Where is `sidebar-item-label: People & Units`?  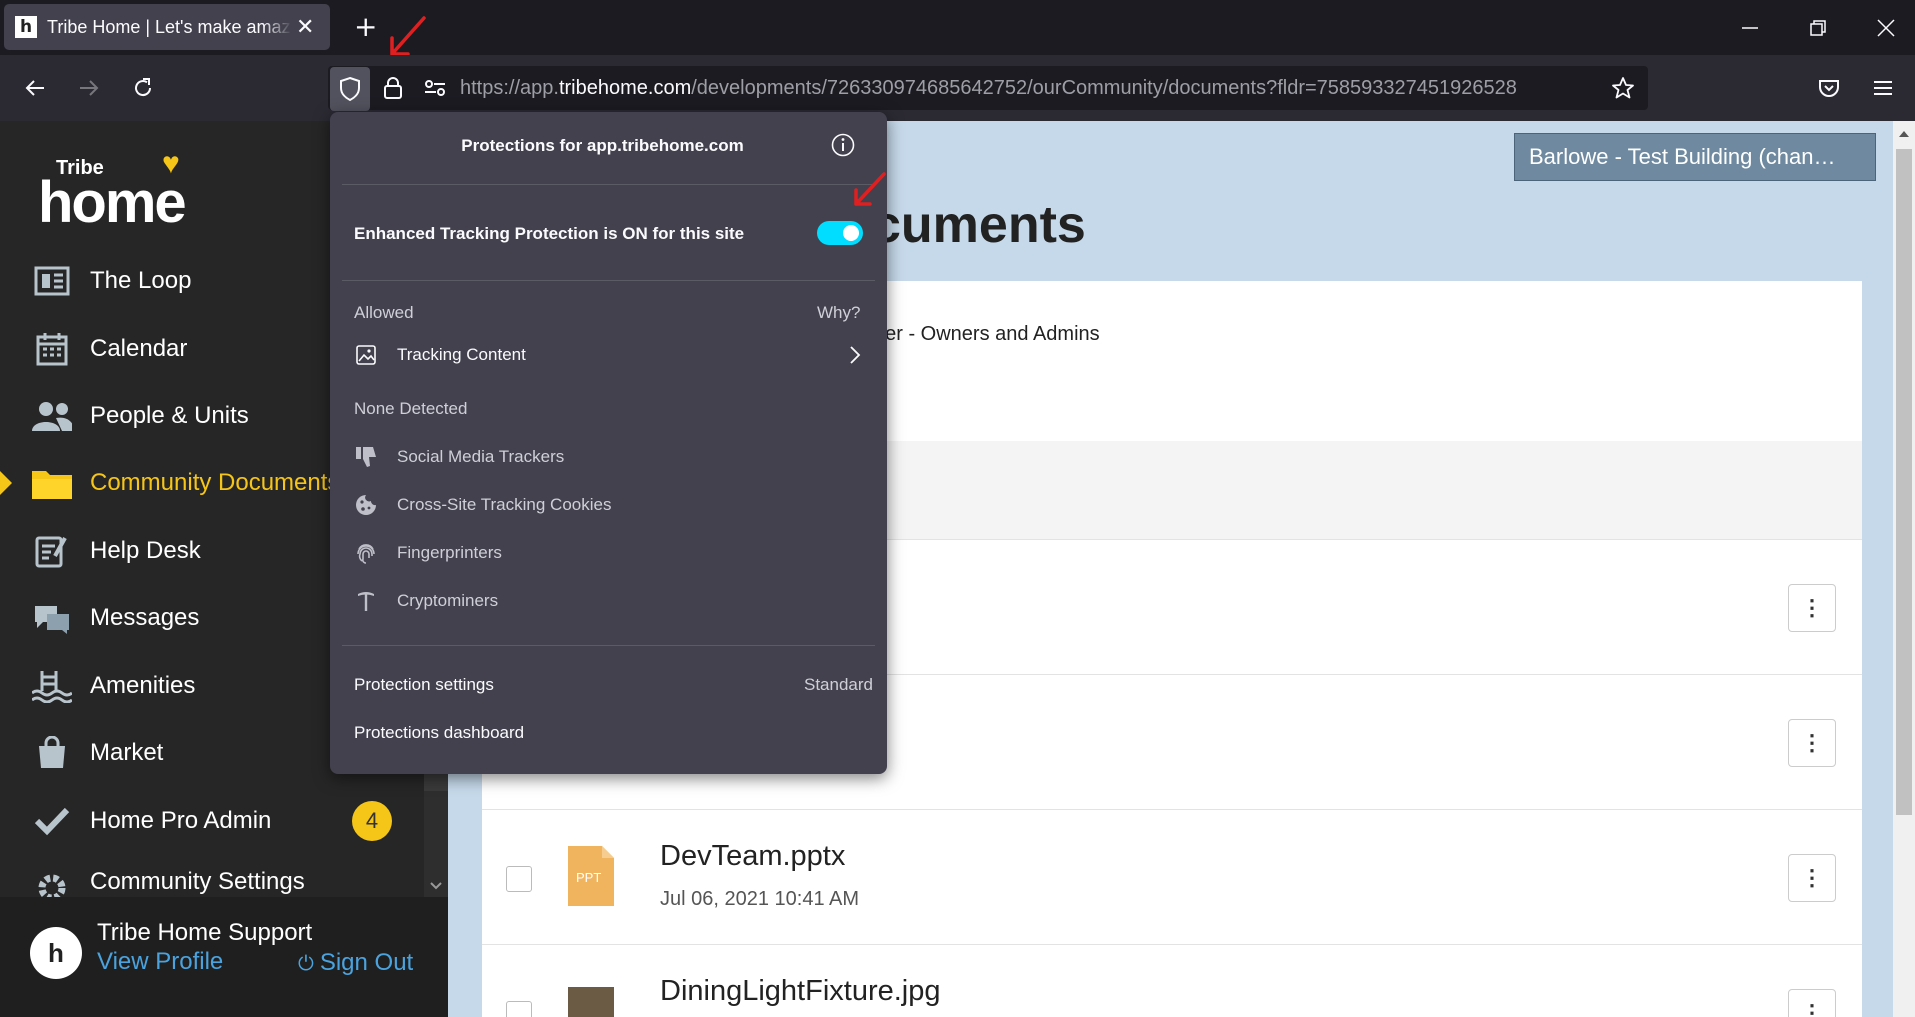
sidebar-item-label: People & Units is located at coordinates (169, 415).